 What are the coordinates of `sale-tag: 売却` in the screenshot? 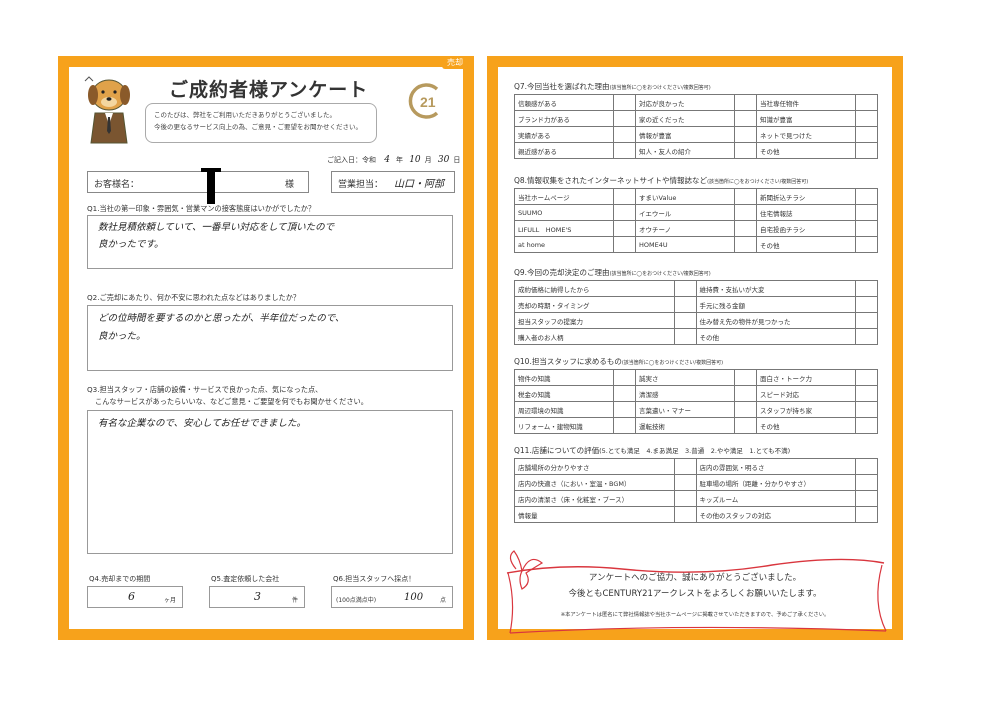 It's located at (455, 62).